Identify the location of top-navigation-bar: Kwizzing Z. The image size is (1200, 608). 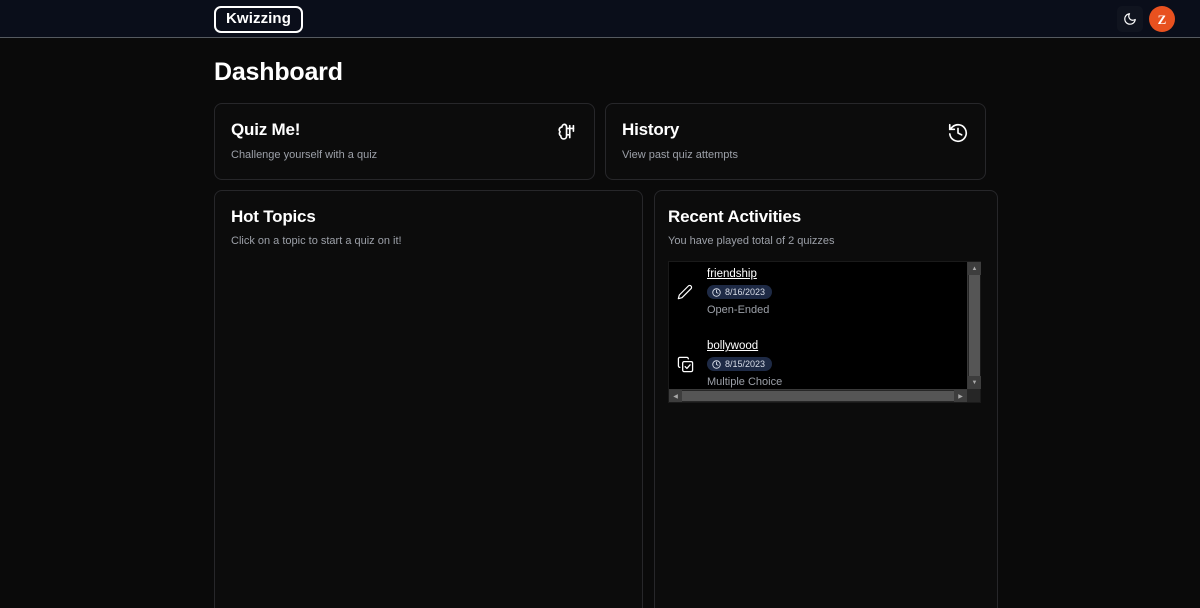
(600, 19).